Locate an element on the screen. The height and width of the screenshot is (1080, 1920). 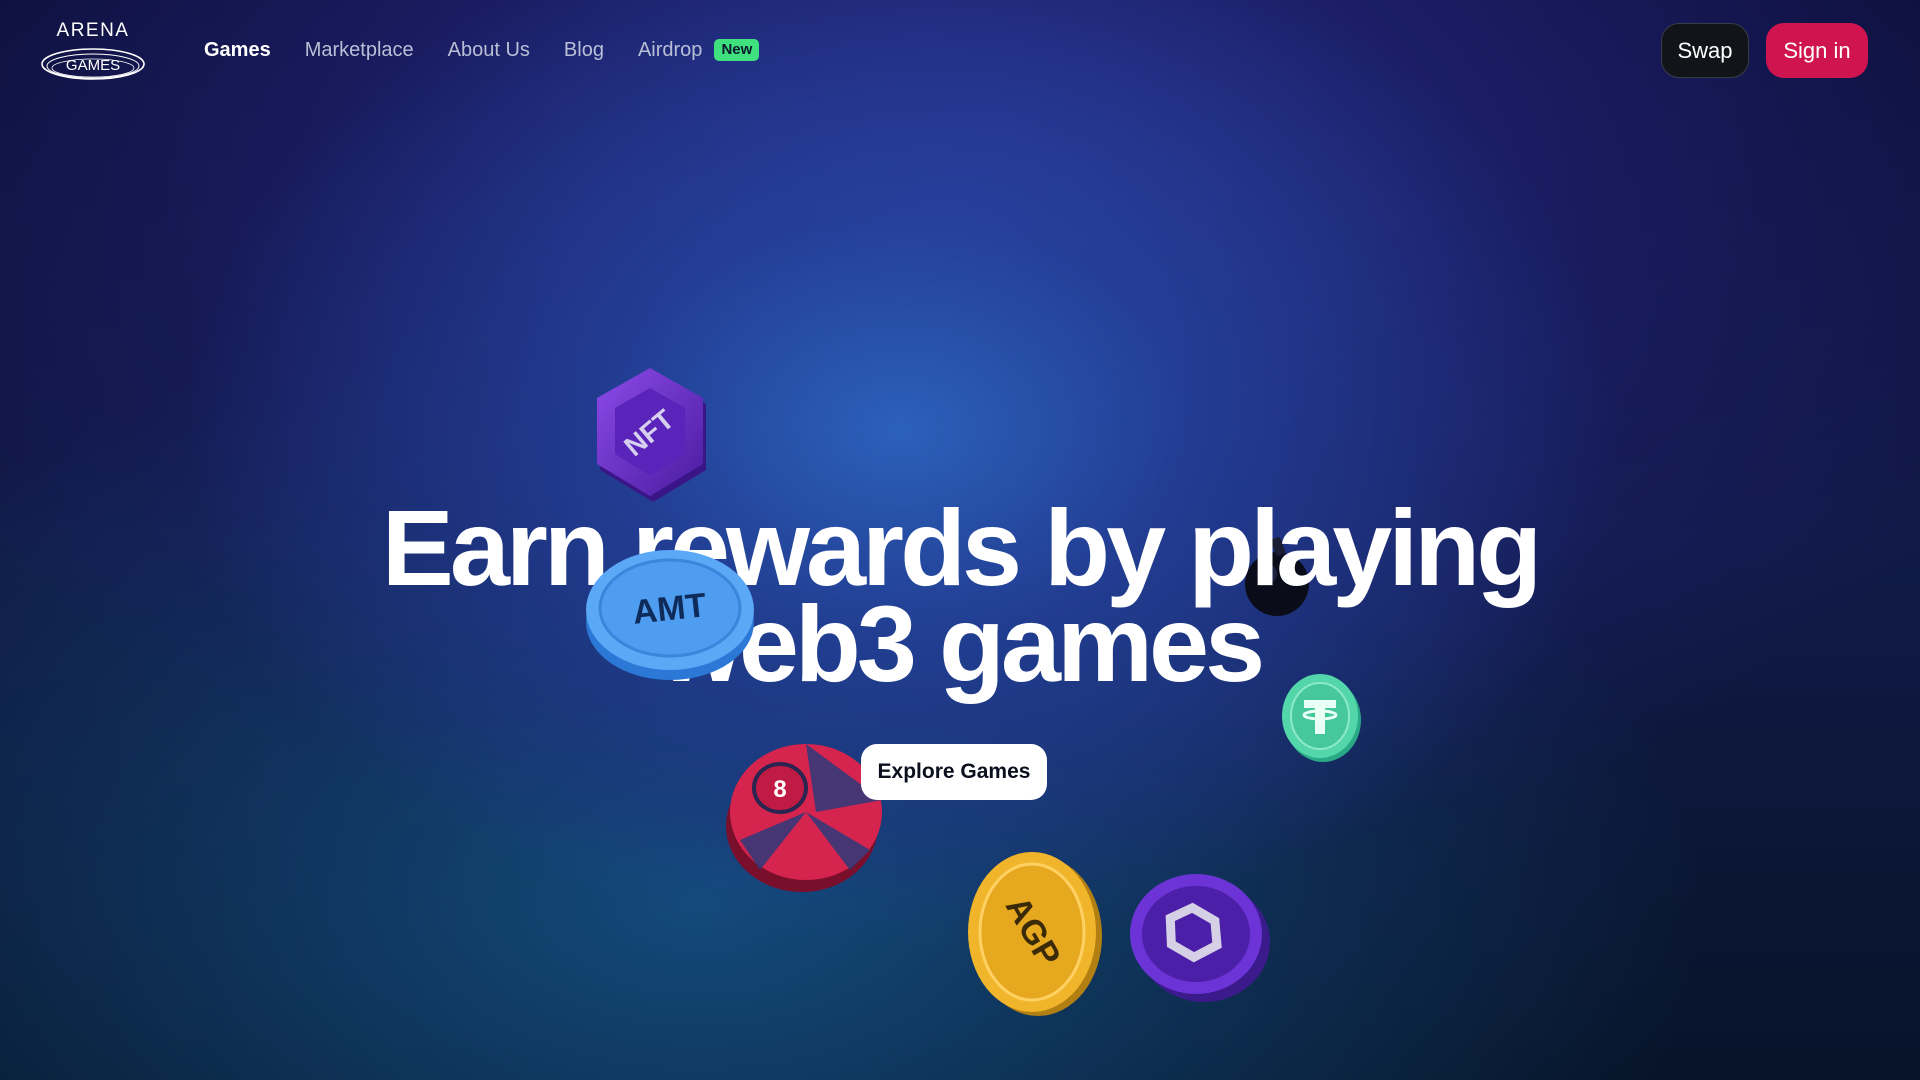
nav-blog: Blog is located at coordinates (584, 50).